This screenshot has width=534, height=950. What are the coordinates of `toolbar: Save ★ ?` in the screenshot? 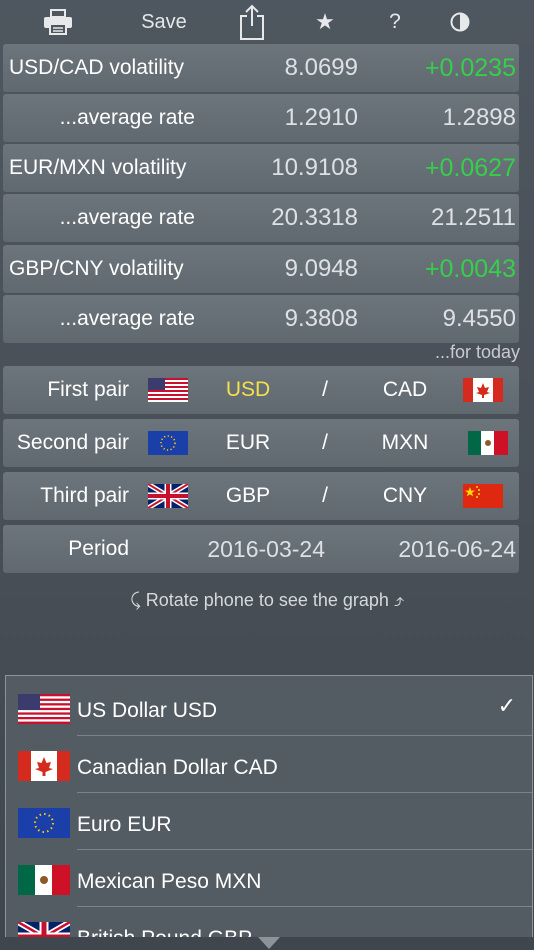 It's located at (267, 22).